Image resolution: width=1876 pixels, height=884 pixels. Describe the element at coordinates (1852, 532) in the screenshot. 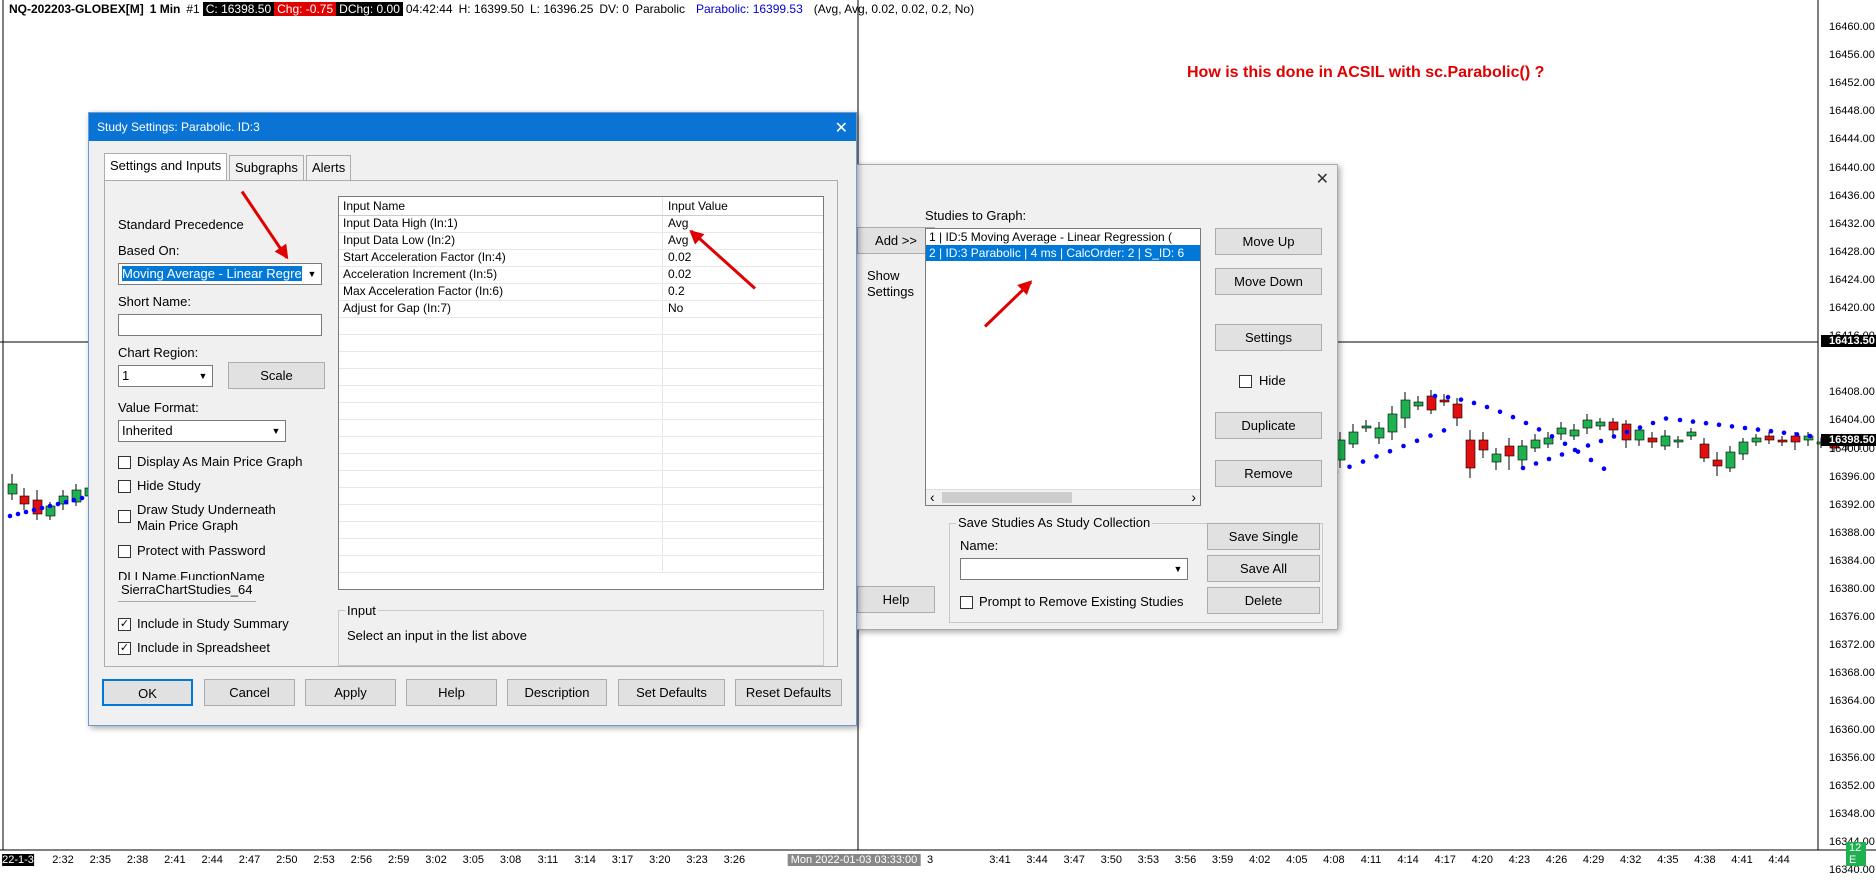

I see `price-label: 16388.00` at that location.